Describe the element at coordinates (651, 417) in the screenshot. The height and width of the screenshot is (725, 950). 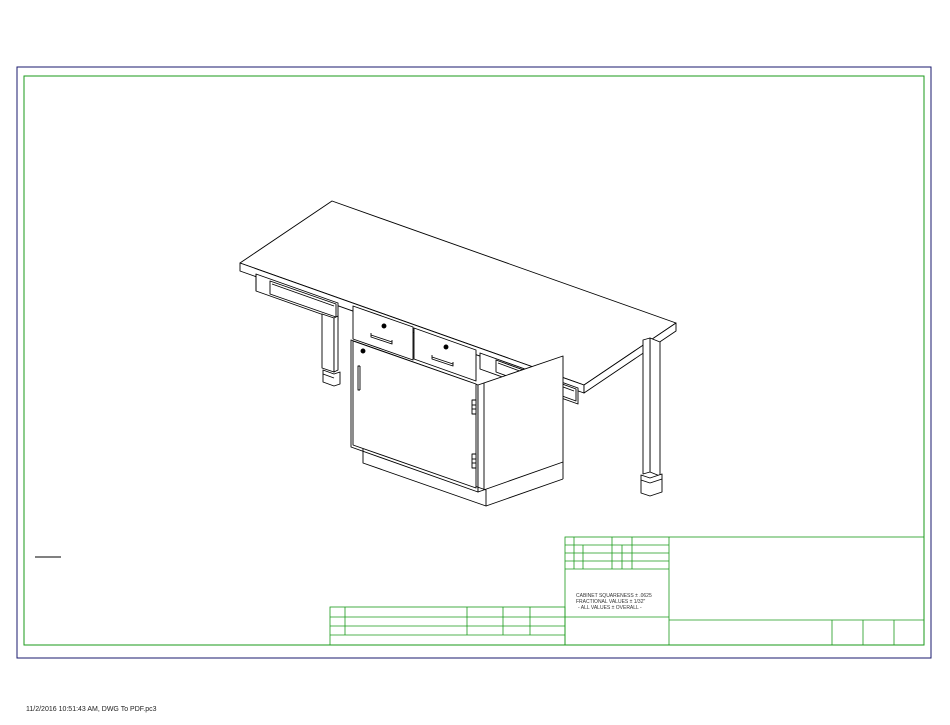
I see `right-leg` at that location.